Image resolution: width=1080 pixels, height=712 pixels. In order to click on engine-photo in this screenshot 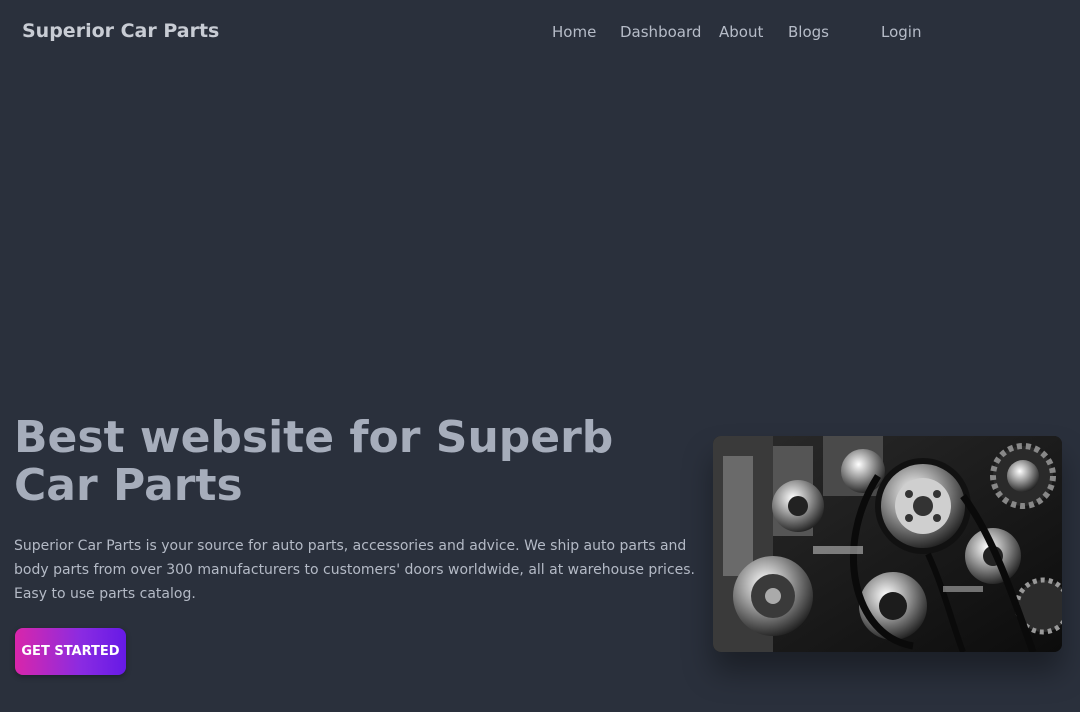, I will do `click(887, 544)`.